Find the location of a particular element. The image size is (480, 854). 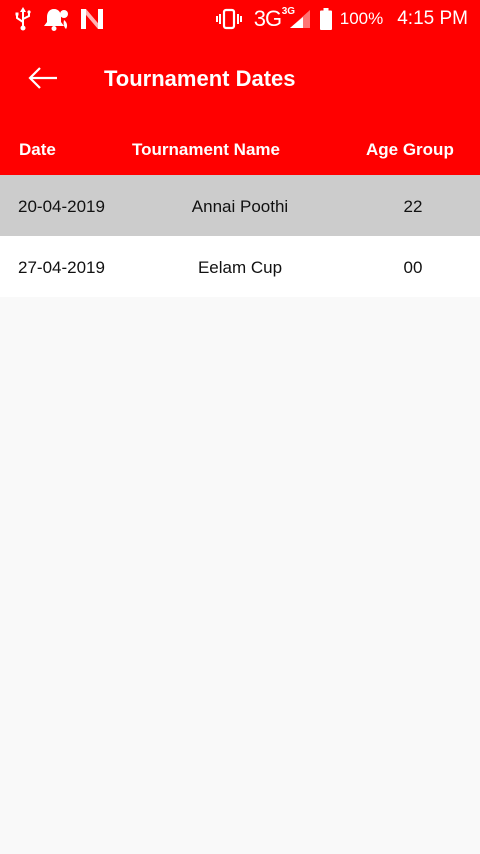

header-date: Date is located at coordinates (37, 149).